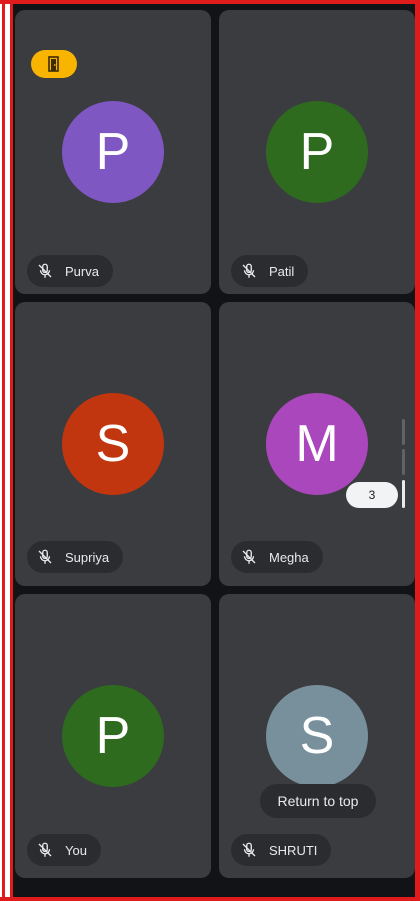 The width and height of the screenshot is (420, 901). I want to click on participant-tile-patil: P Patil, so click(317, 152).